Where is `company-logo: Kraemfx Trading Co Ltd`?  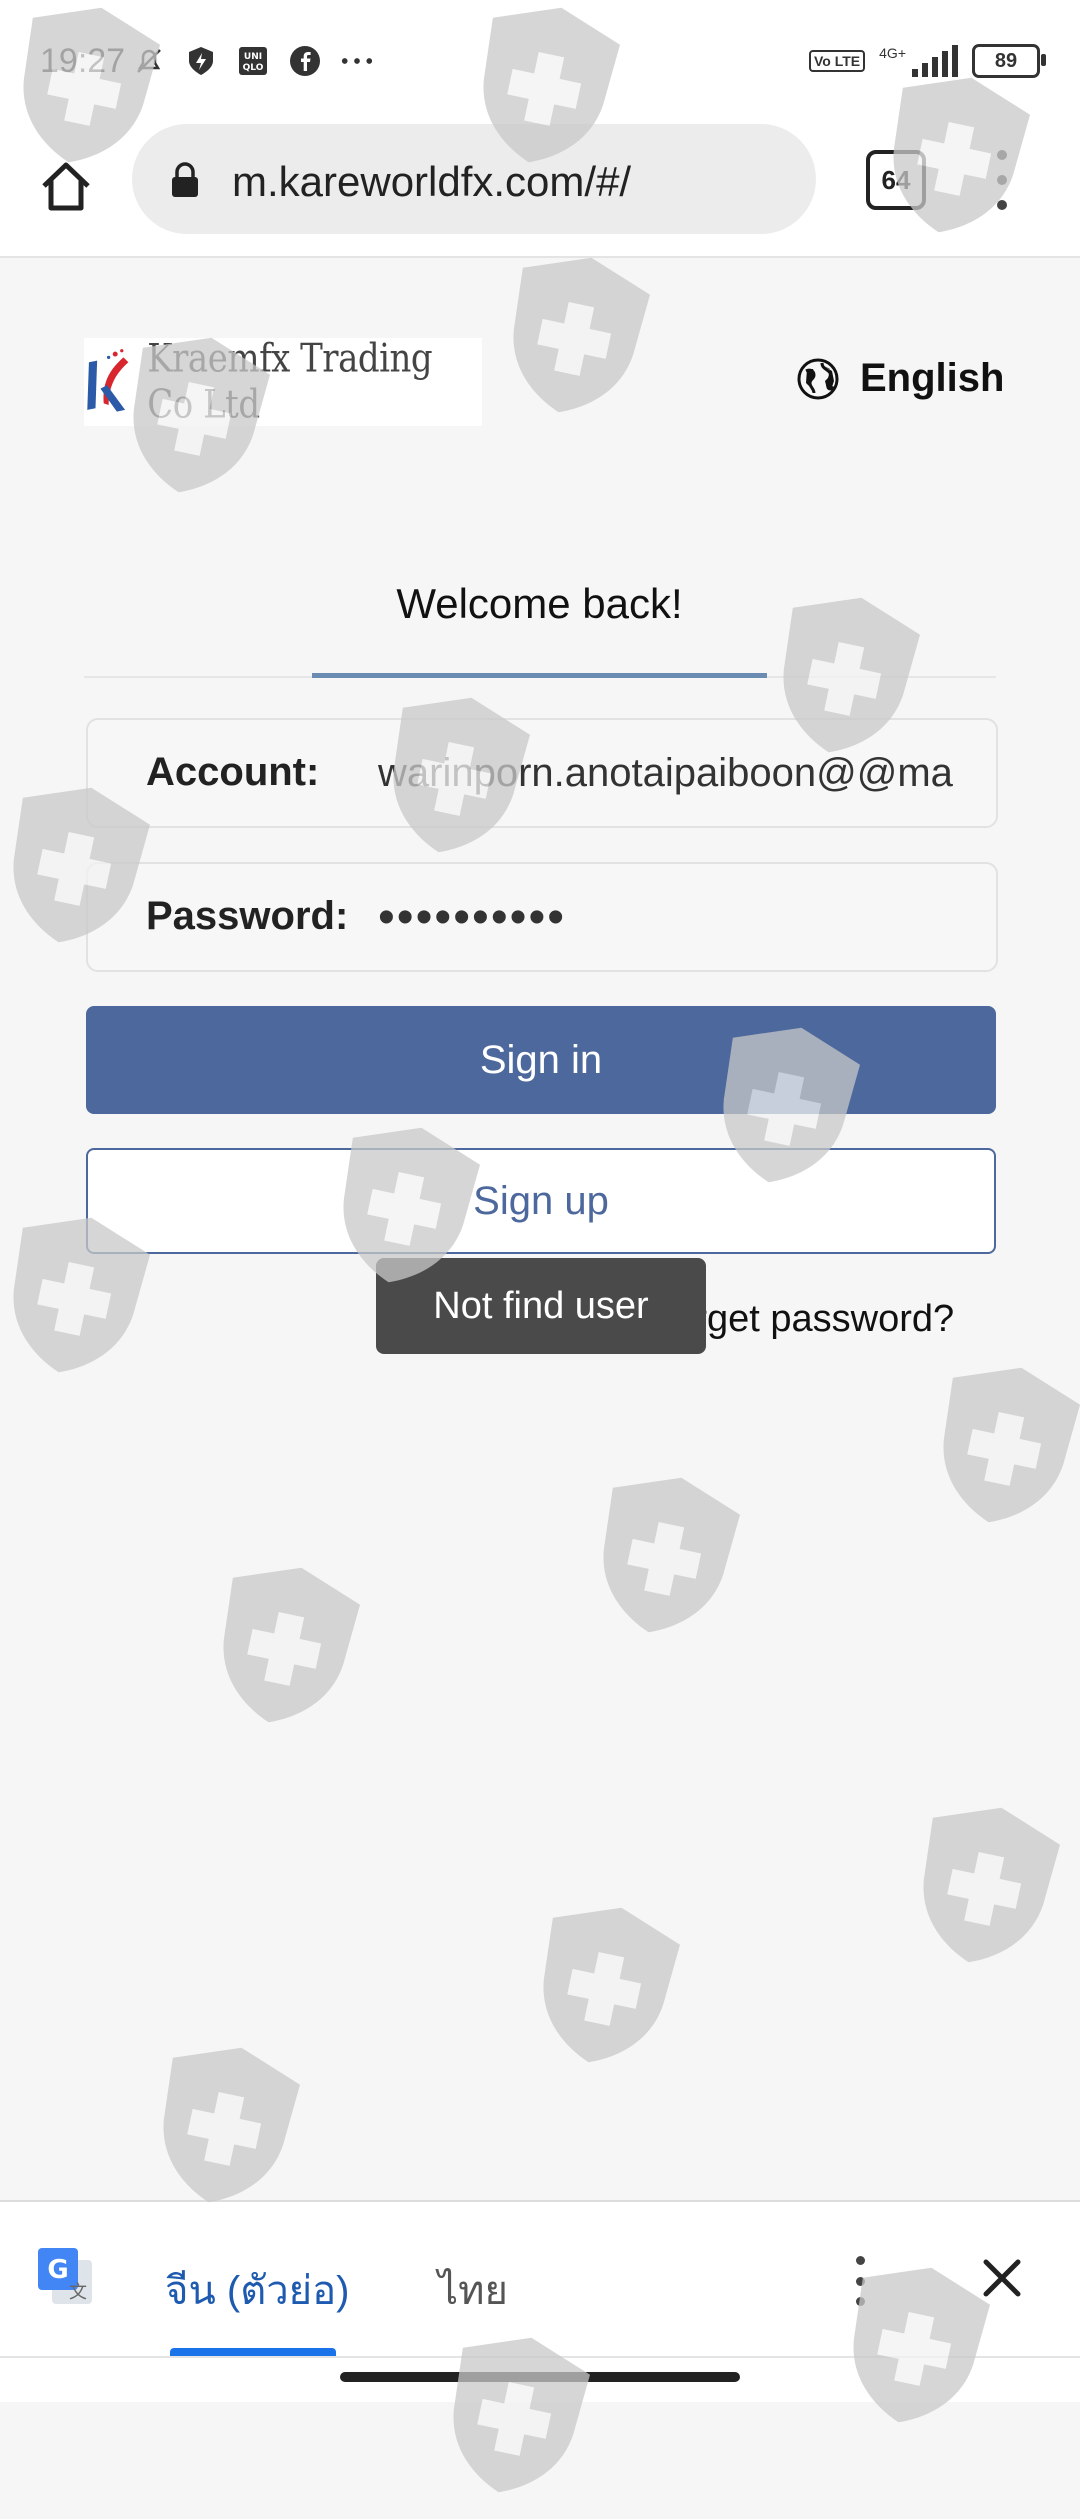 company-logo: Kraemfx Trading Co Ltd is located at coordinates (283, 382).